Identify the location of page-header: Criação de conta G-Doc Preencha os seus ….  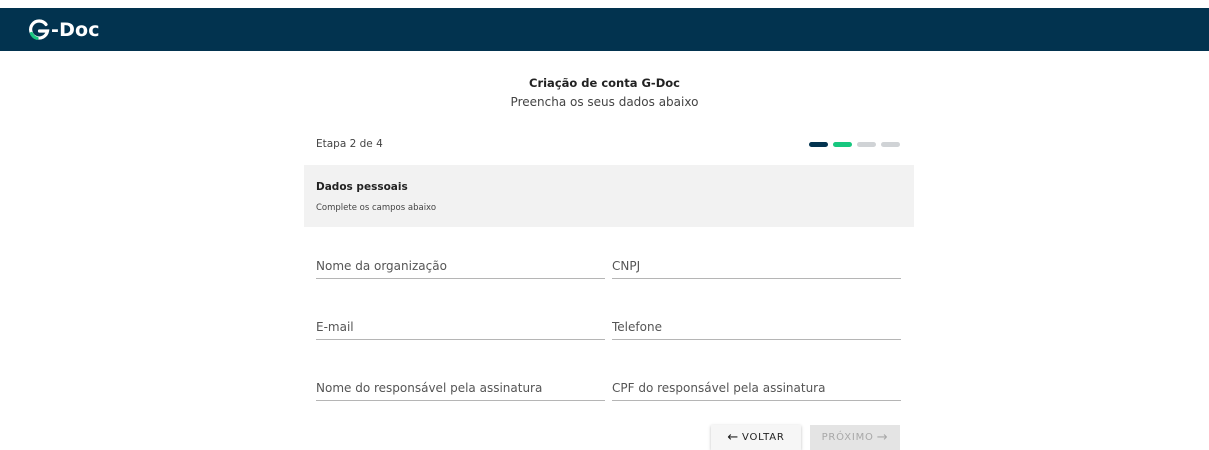
(604, 92).